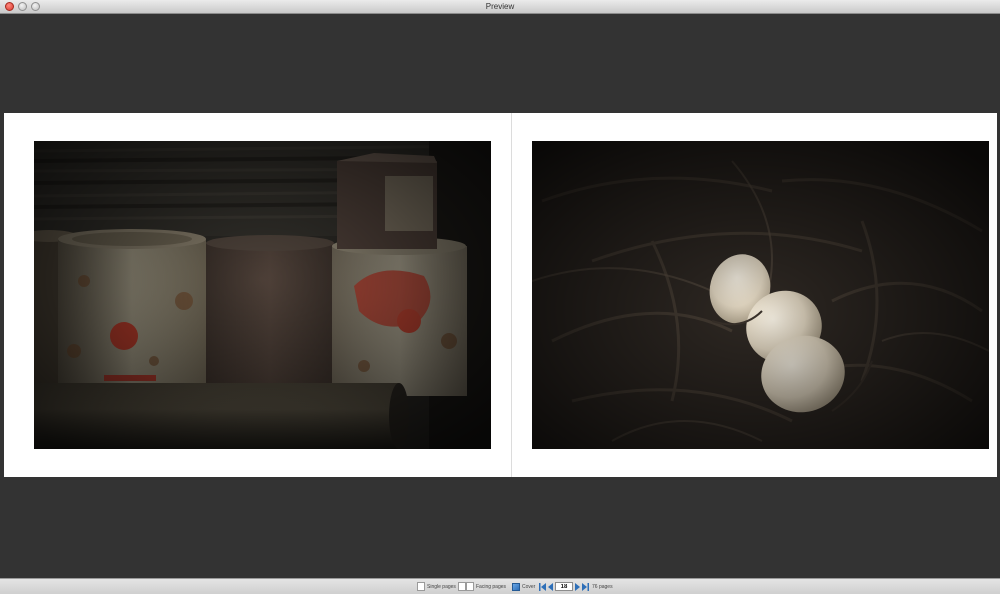 The width and height of the screenshot is (1000, 594). What do you see at coordinates (491, 586) in the screenshot?
I see `facing-pages-label: Facing pages` at bounding box center [491, 586].